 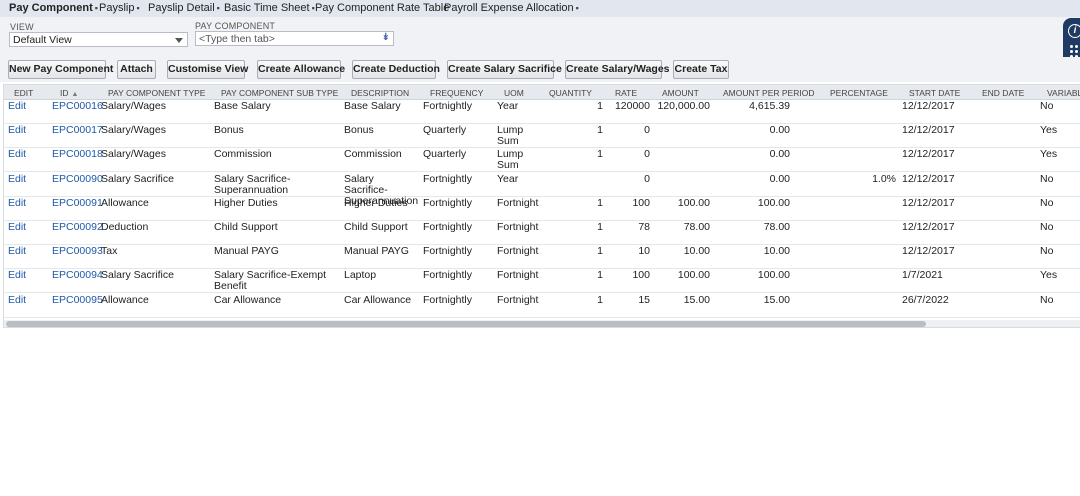 I want to click on cell-amount: 78.00, so click(x=696, y=227).